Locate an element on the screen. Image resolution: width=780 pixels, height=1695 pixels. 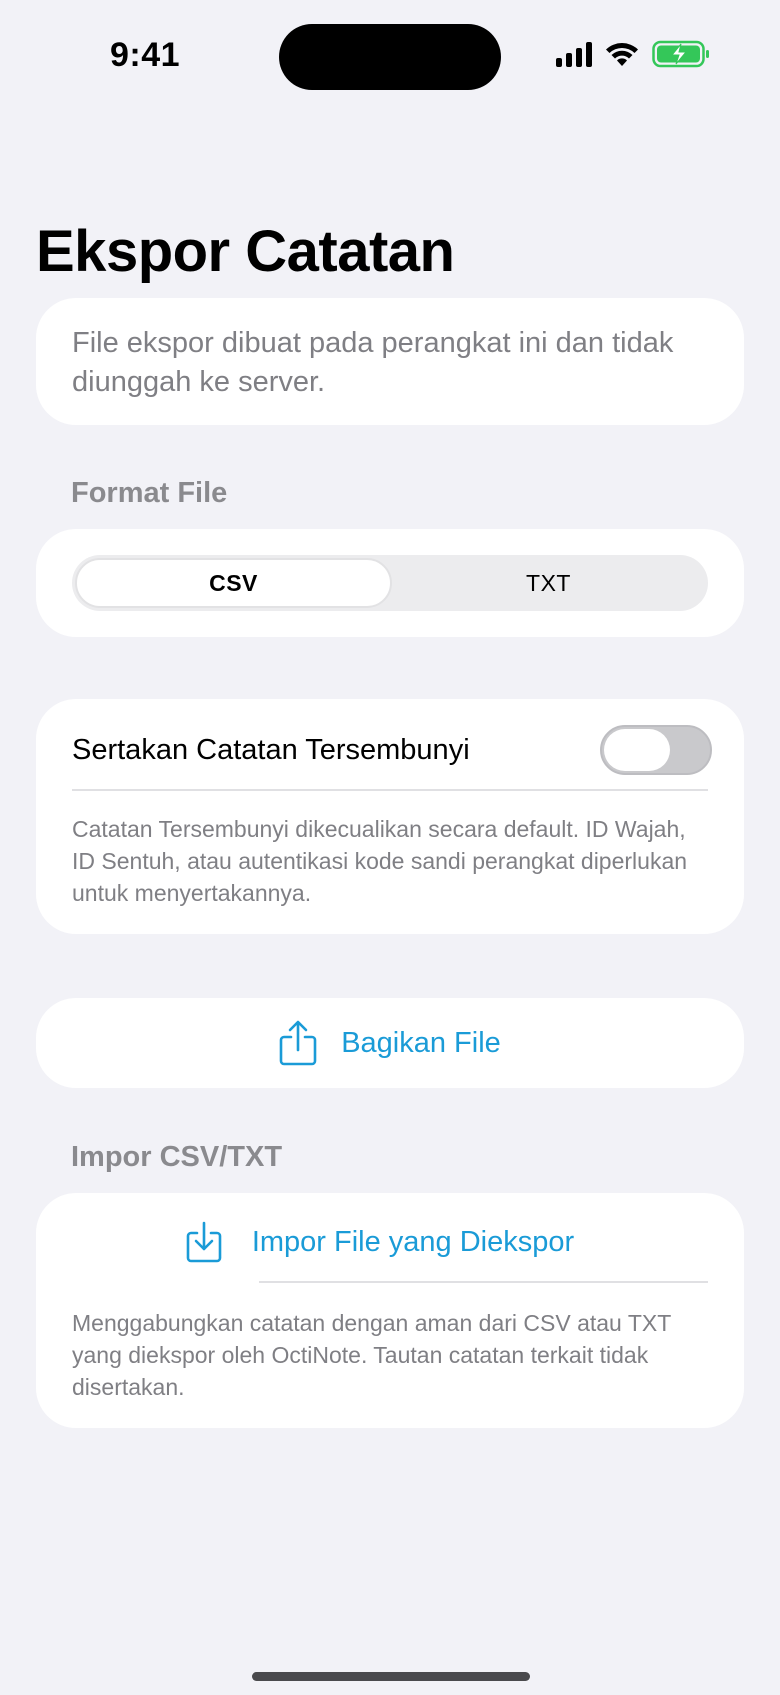
home-indicator is located at coordinates (391, 1676).